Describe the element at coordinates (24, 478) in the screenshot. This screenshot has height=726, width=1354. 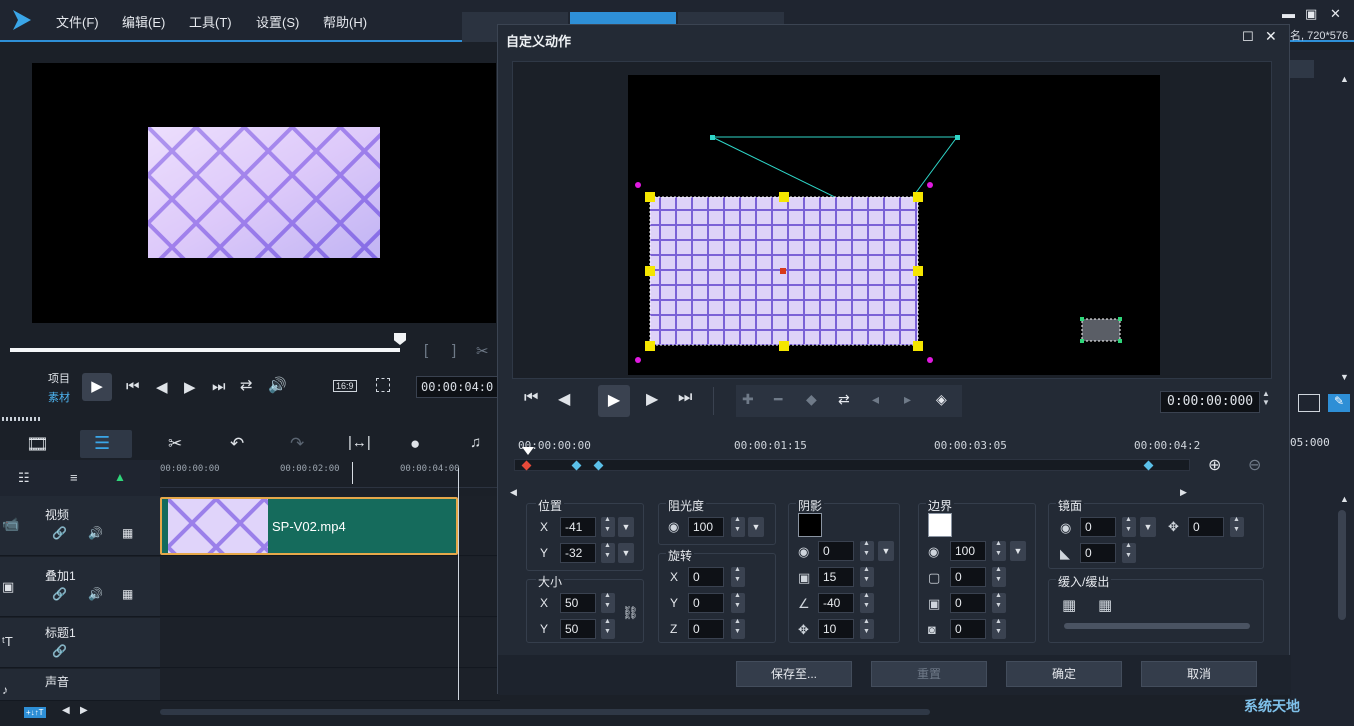
I see `track-manager-icon: ☷` at that location.